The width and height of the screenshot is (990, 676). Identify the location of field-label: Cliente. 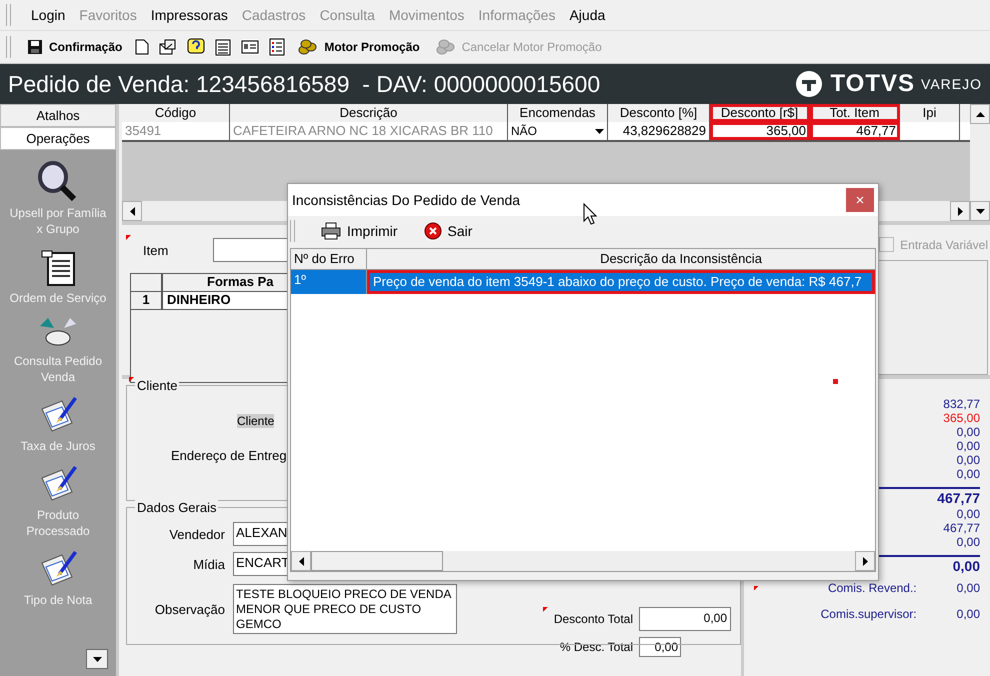
(255, 421).